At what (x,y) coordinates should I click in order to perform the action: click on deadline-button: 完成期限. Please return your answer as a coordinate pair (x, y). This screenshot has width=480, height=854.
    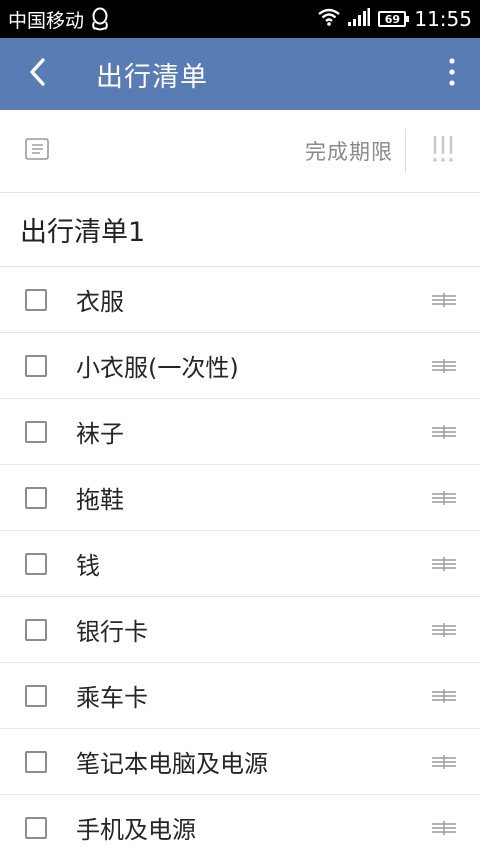
    Looking at the image, I should click on (349, 151).